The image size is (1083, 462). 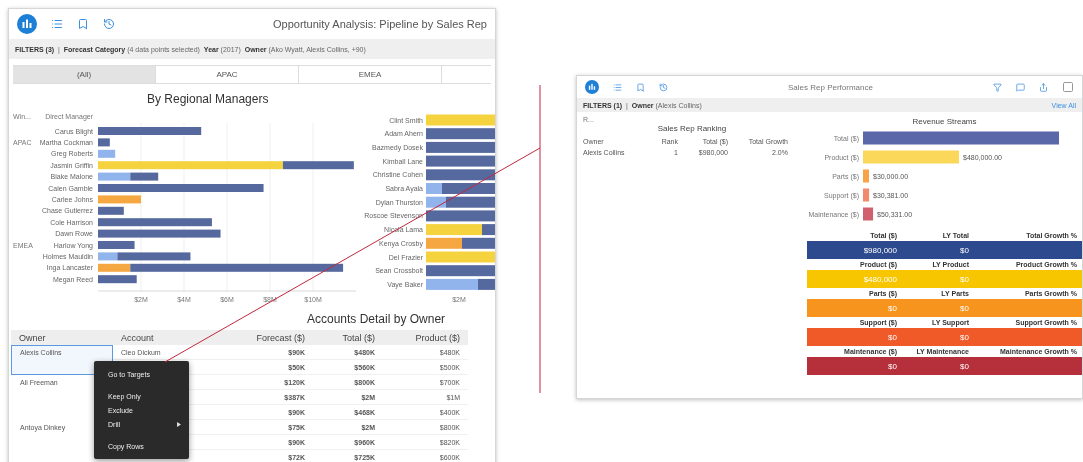 What do you see at coordinates (84, 74) in the screenshot?
I see `region-tab: (All)` at bounding box center [84, 74].